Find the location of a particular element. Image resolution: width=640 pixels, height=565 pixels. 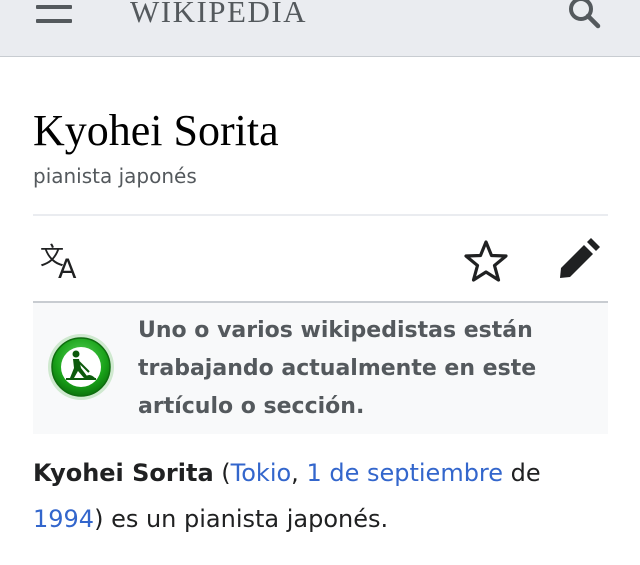

search-icon is located at coordinates (585, 17).